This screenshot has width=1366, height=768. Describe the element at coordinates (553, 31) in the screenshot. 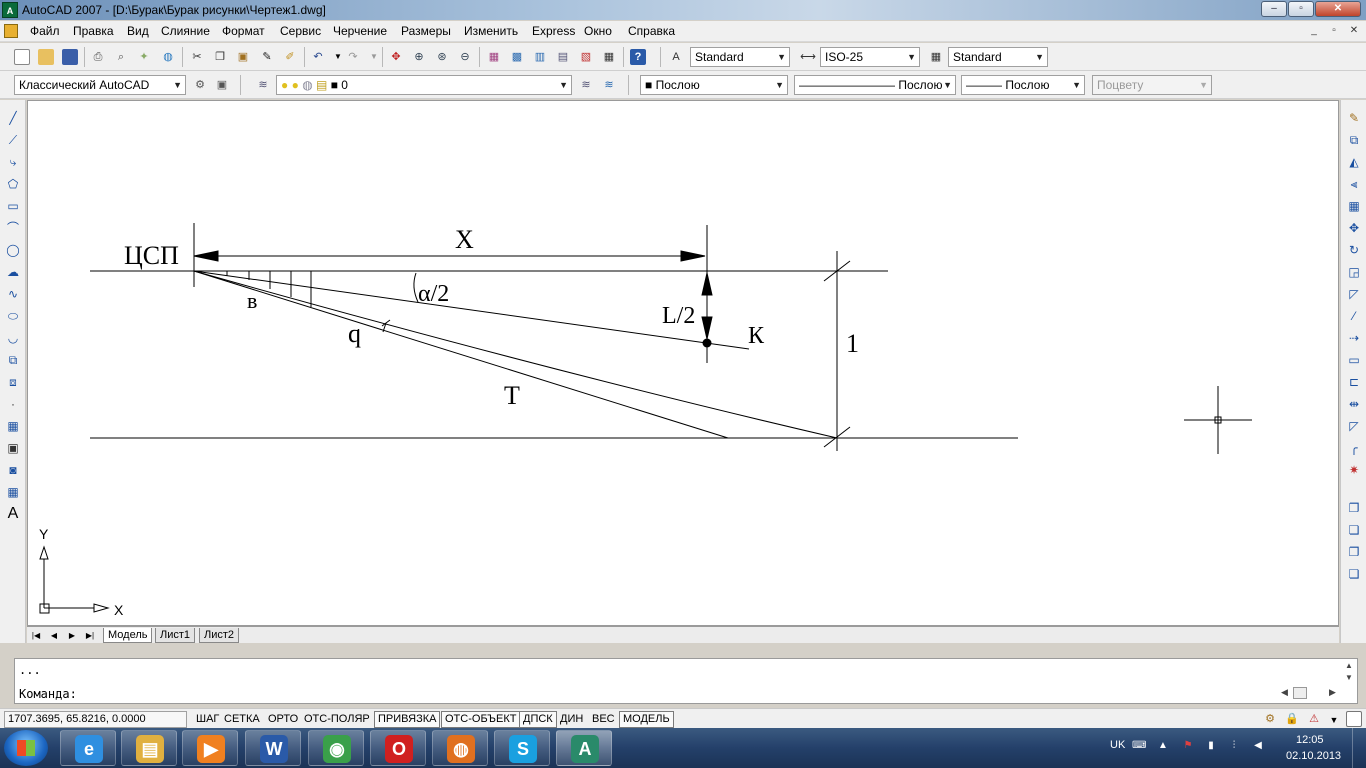

I see `menu-express: Express` at that location.